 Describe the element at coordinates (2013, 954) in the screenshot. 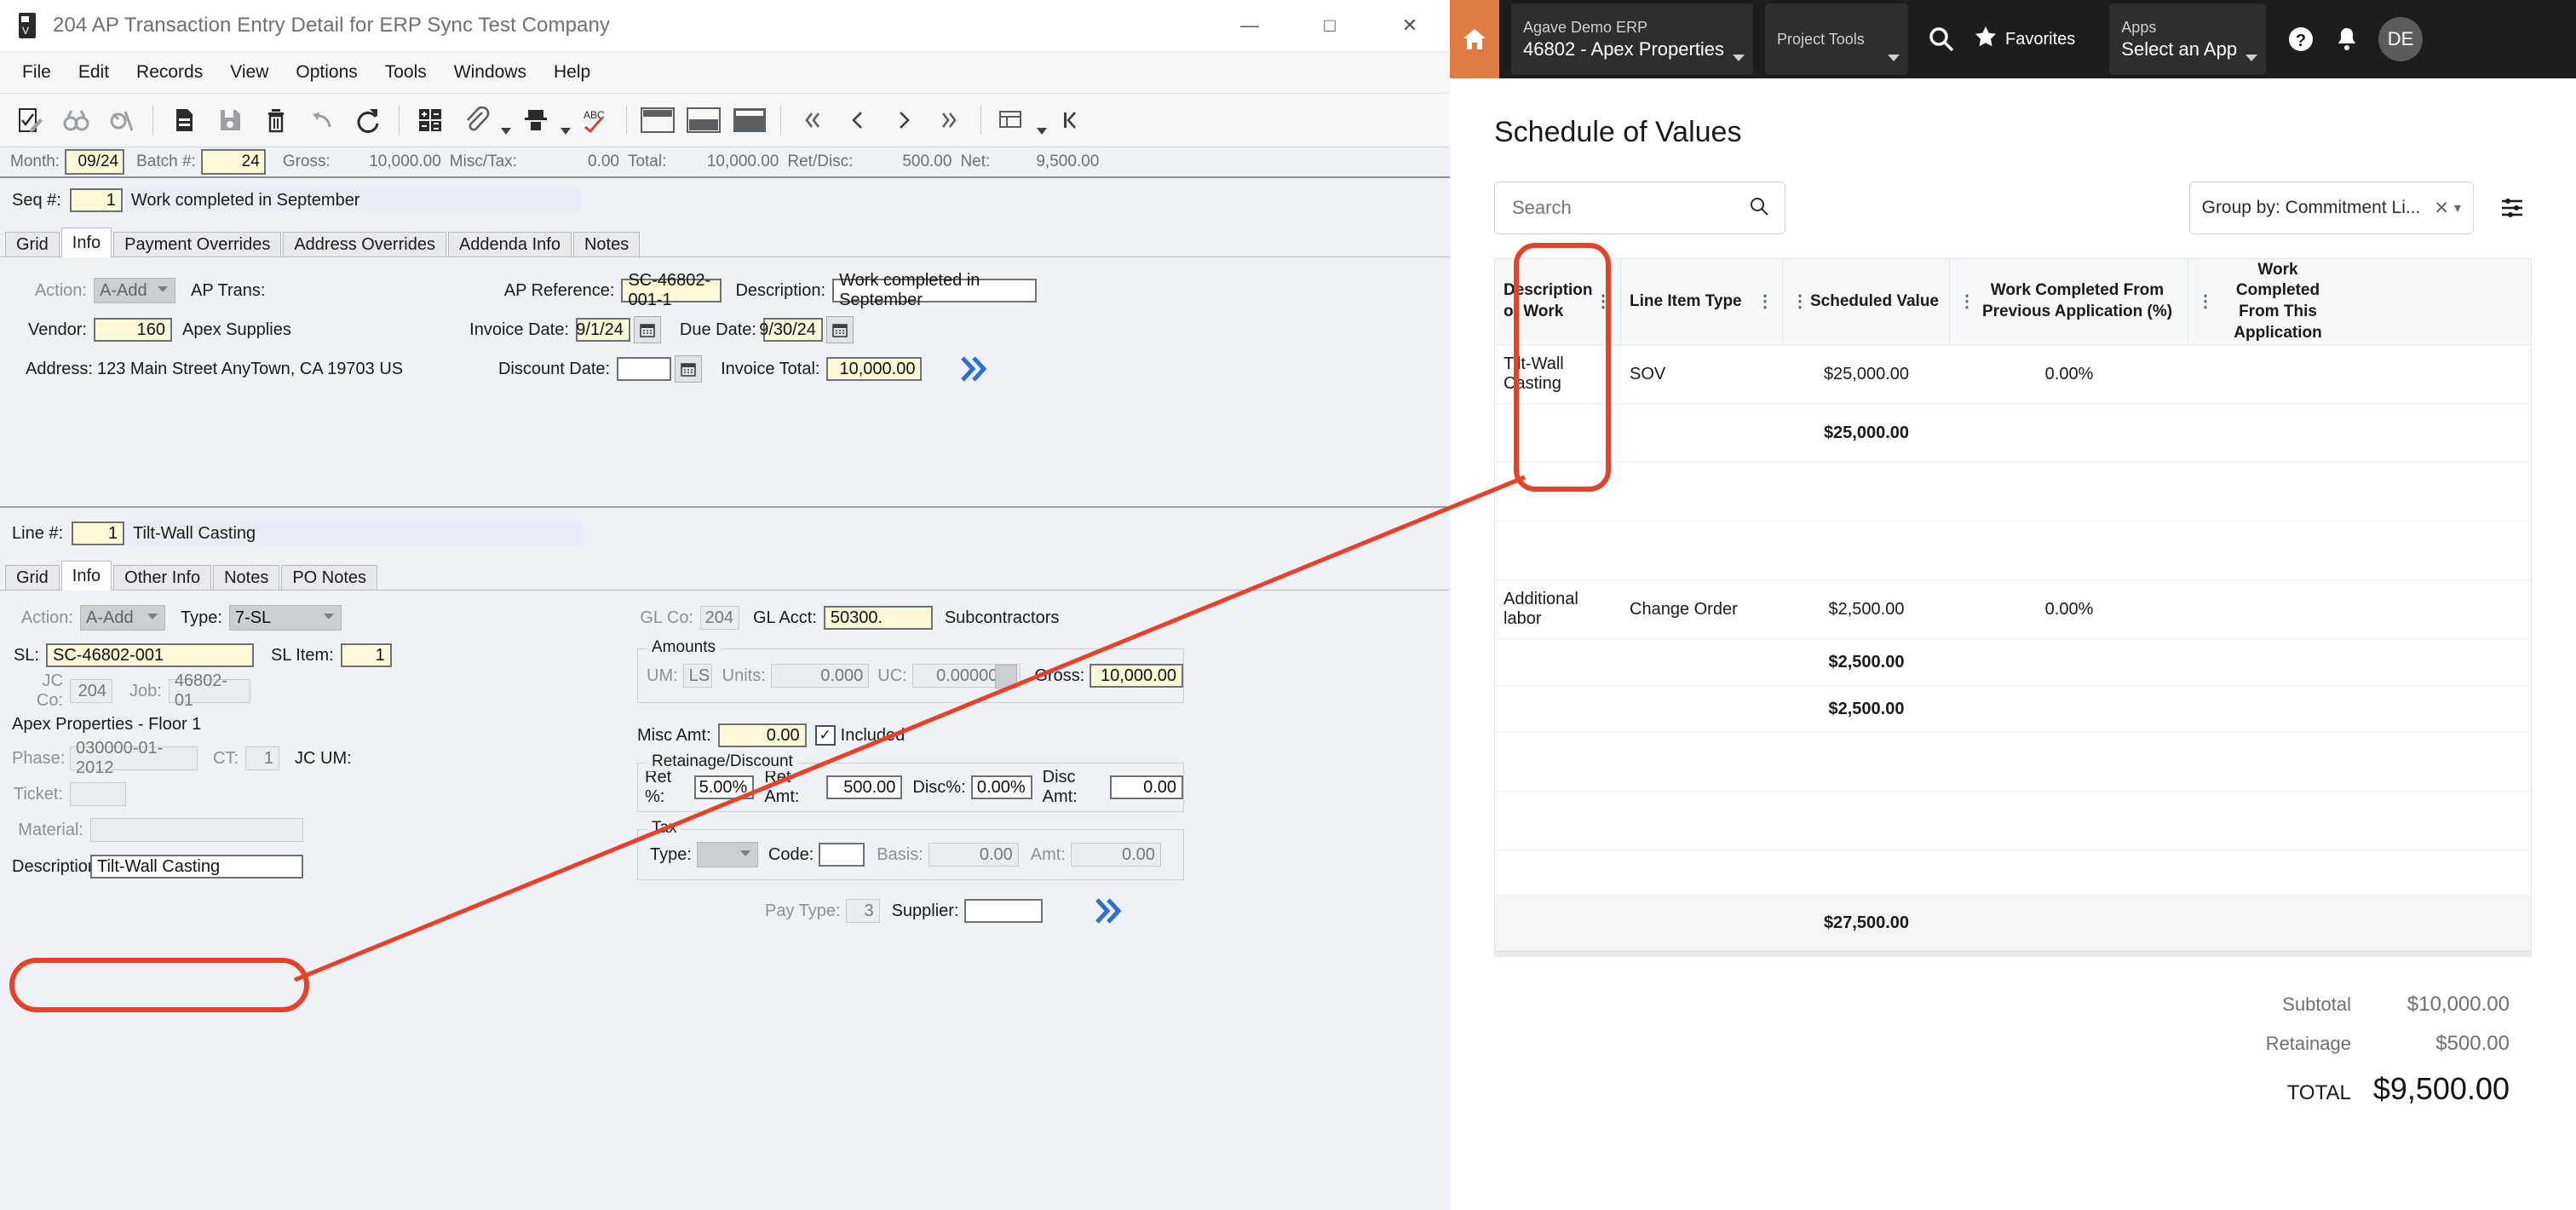

I see `table-horizontal-scrollbar` at that location.